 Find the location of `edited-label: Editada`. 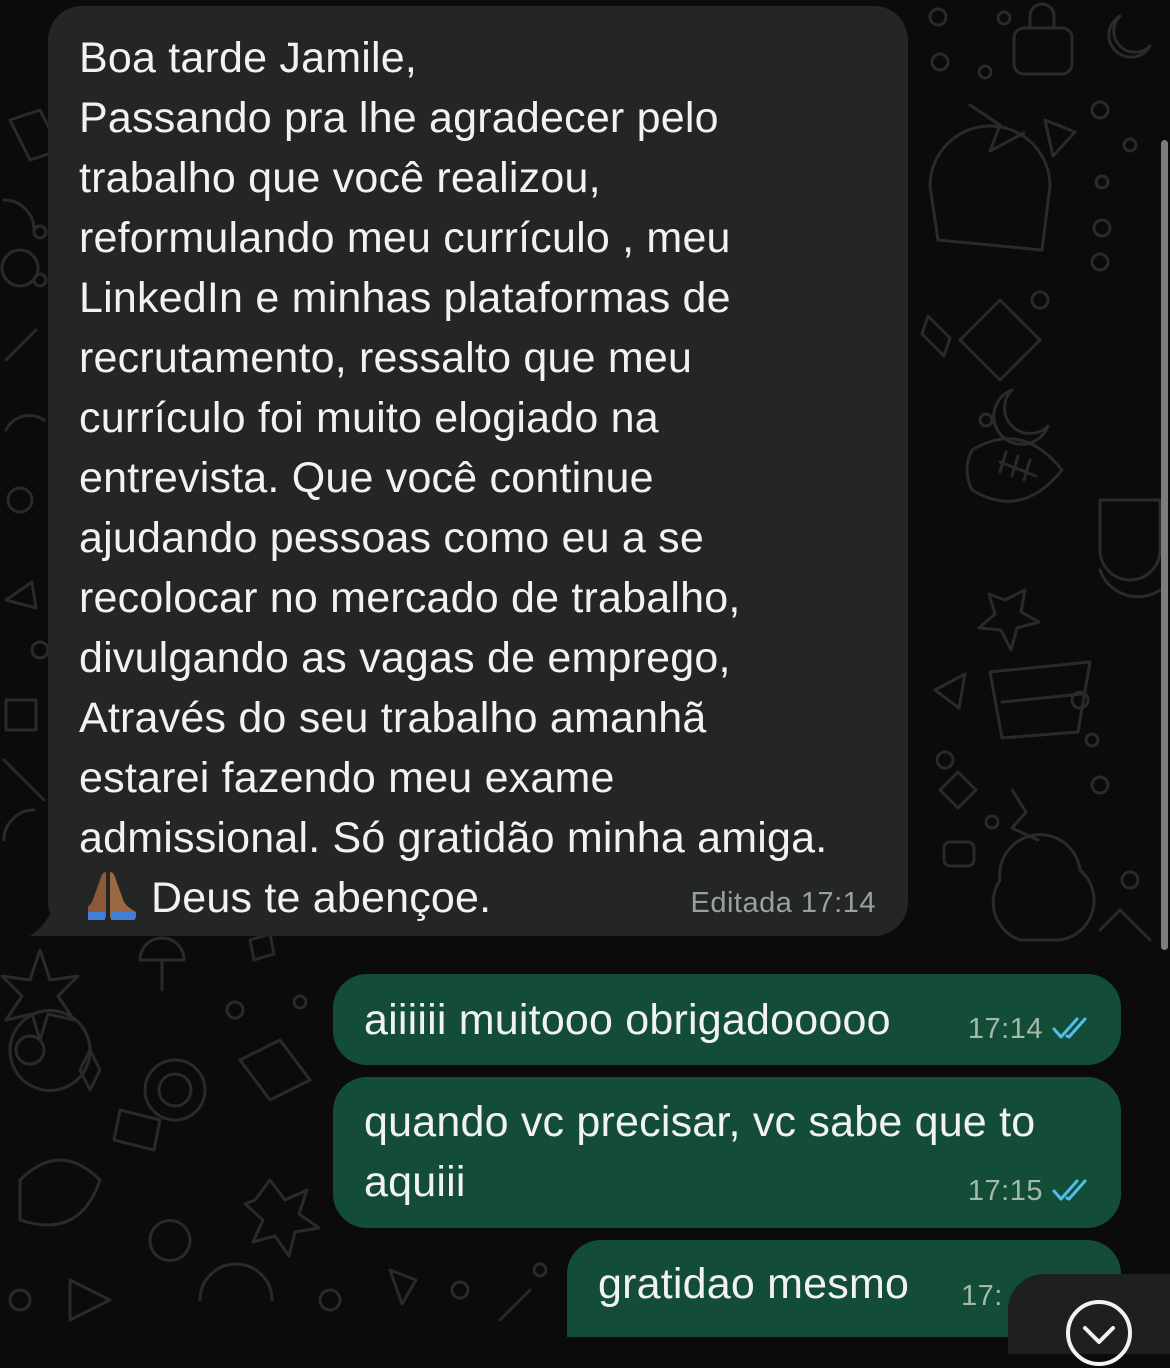

edited-label: Editada is located at coordinates (741, 903).